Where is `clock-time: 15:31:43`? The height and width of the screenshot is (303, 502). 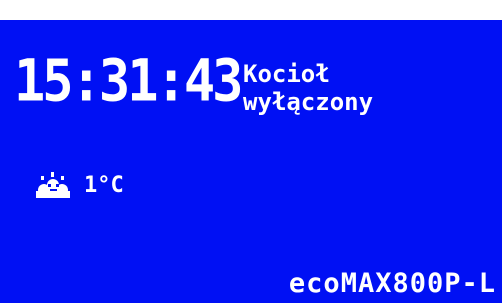 clock-time: 15:31:43 is located at coordinates (128, 82).